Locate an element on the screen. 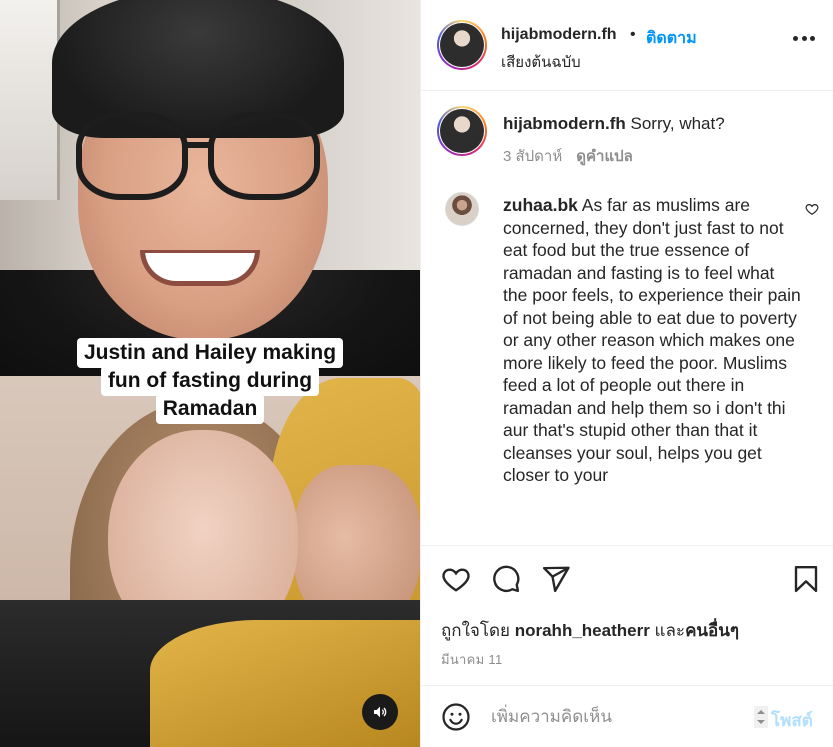 This screenshot has height=747, width=833. liked-by-username: norahh_heatherr is located at coordinates (582, 630).